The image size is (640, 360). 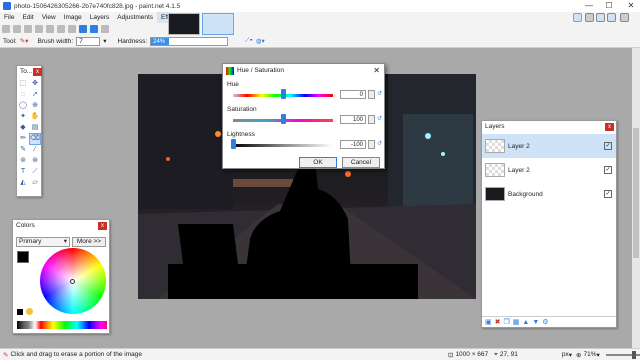 I want to click on menu-view: View, so click(x=49, y=17).